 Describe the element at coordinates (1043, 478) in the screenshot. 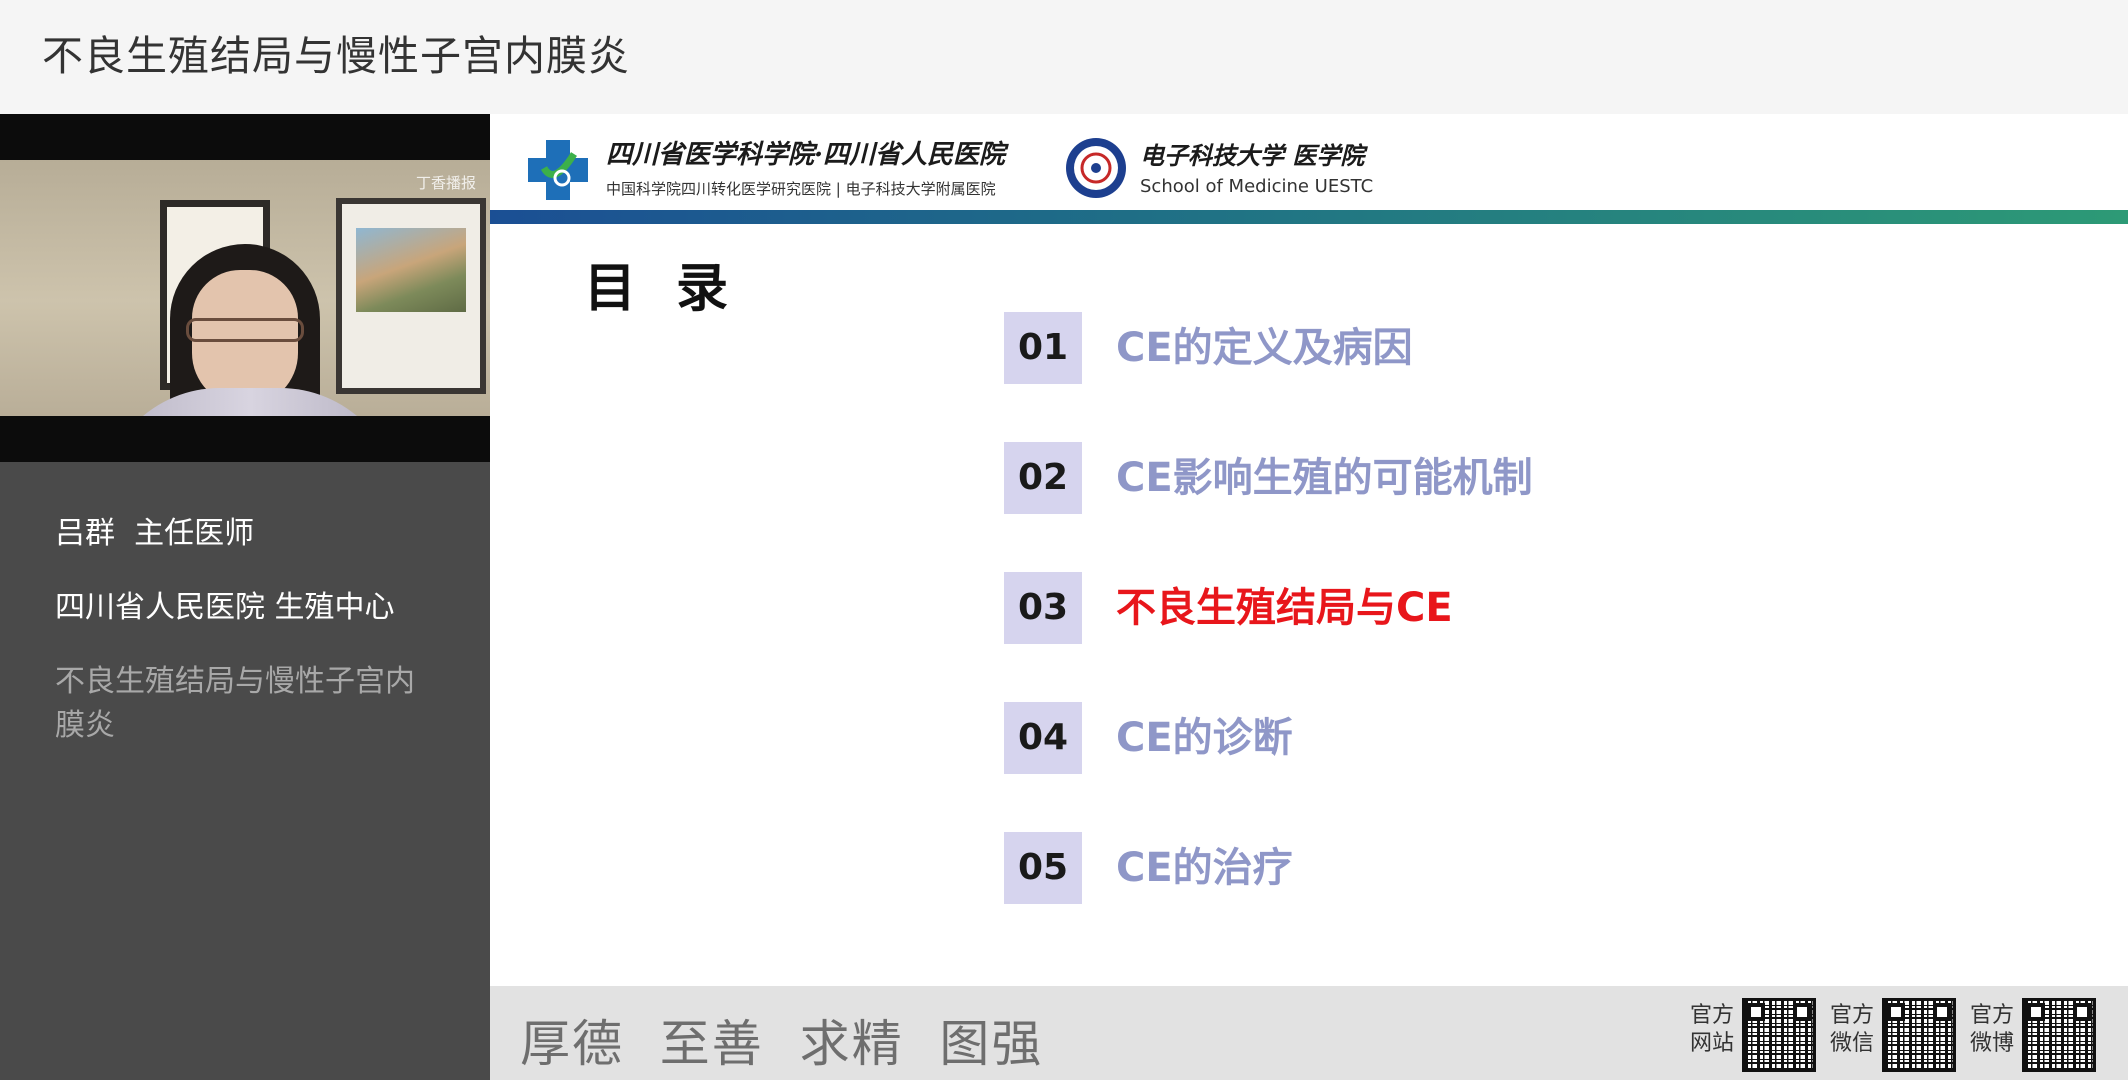

I see `toc-number: 02` at that location.